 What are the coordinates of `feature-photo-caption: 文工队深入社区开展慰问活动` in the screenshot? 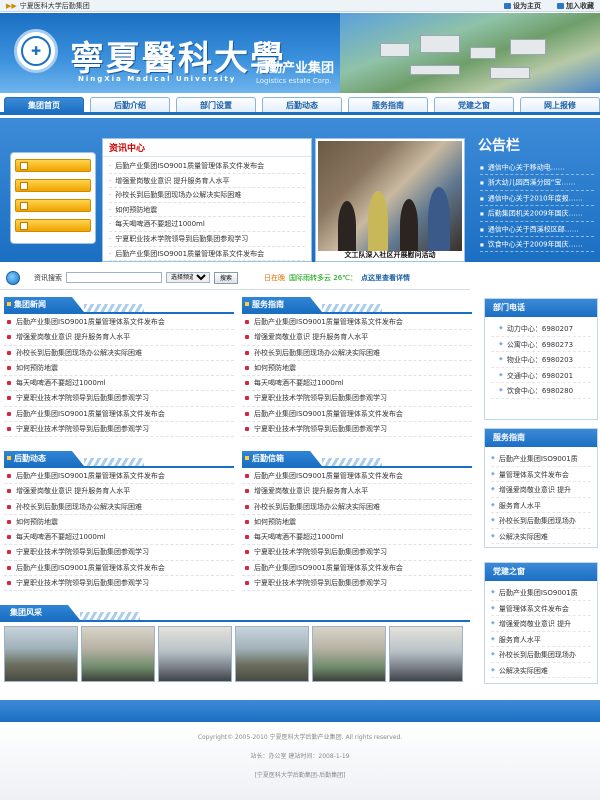 It's located at (390, 255).